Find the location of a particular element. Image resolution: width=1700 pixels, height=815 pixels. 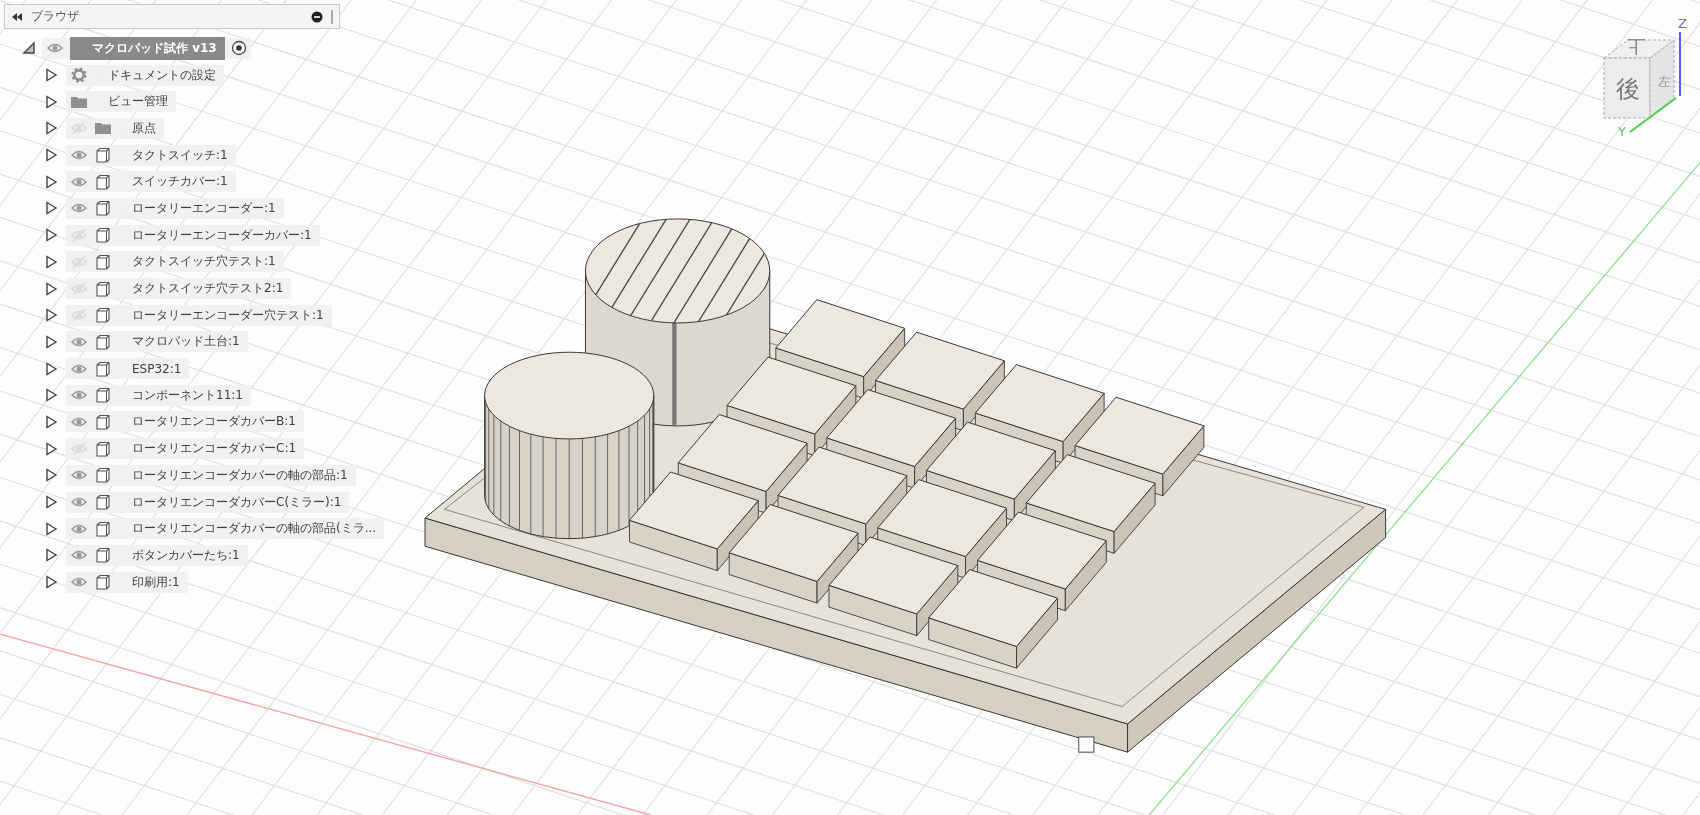

z-axis-line is located at coordinates (1680, 64).